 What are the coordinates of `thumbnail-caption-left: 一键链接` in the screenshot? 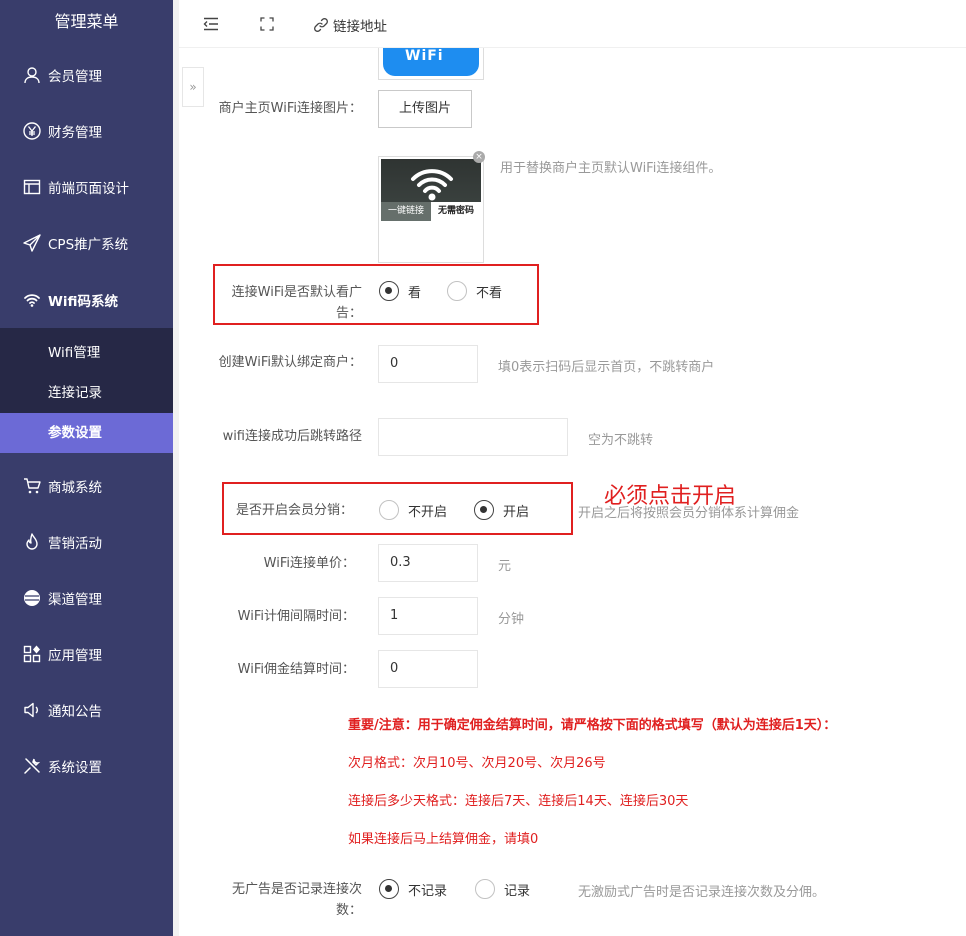 It's located at (406, 211).